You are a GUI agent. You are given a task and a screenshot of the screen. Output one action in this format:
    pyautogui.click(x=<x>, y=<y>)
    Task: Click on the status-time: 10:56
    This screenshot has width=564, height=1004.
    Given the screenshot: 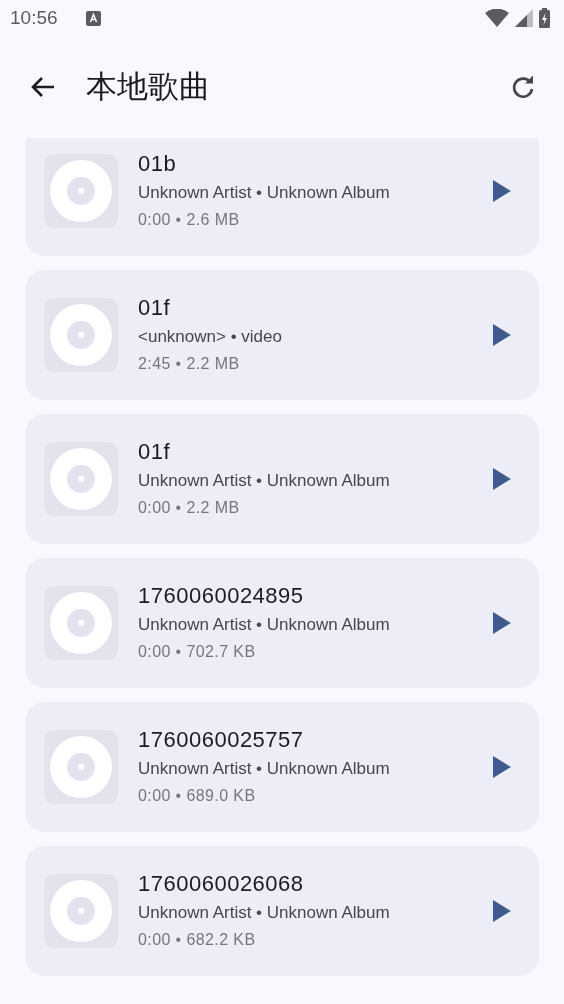 What is the action you would take?
    pyautogui.click(x=34, y=18)
    